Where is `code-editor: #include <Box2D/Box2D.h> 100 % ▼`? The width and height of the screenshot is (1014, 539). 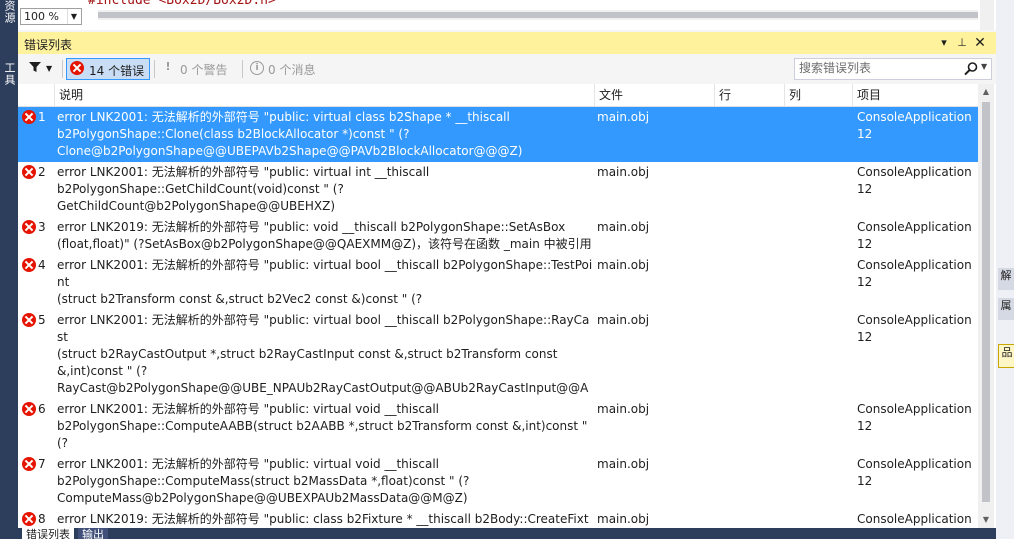 code-editor: #include <Box2D/Box2D.h> 100 % ▼ is located at coordinates (507, 15).